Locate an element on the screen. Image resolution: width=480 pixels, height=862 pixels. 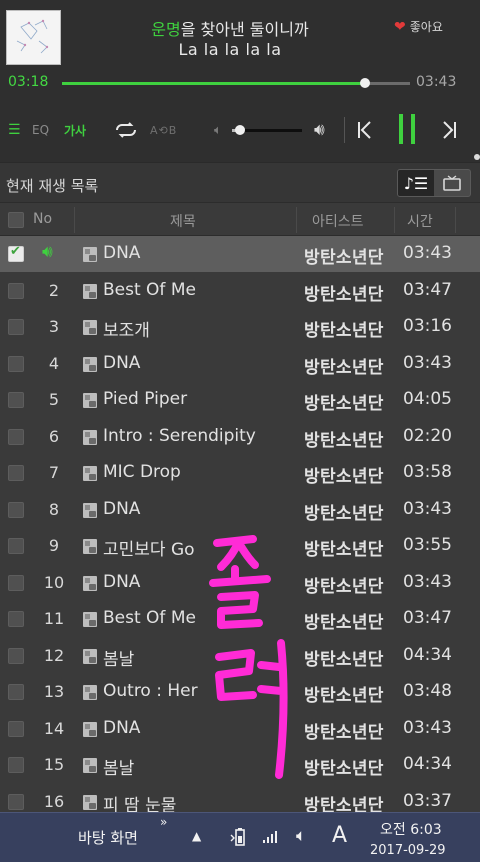
song-title: Outro : Her is located at coordinates (150, 691).